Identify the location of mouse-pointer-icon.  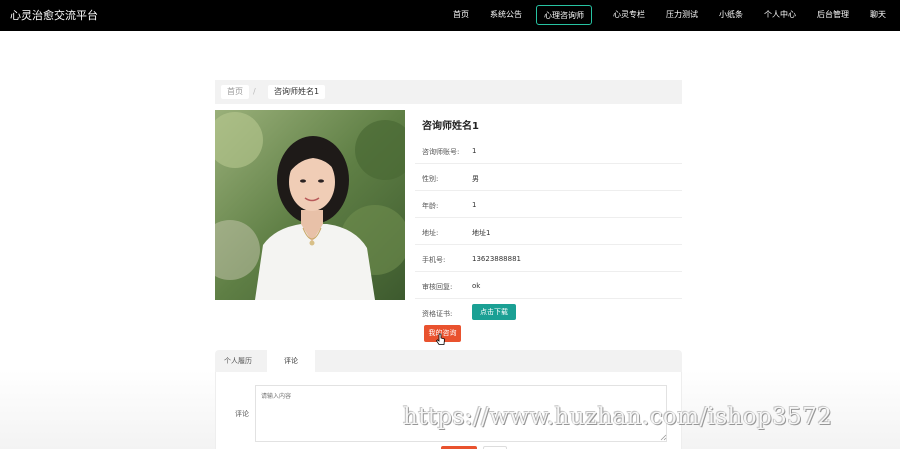
(440, 339).